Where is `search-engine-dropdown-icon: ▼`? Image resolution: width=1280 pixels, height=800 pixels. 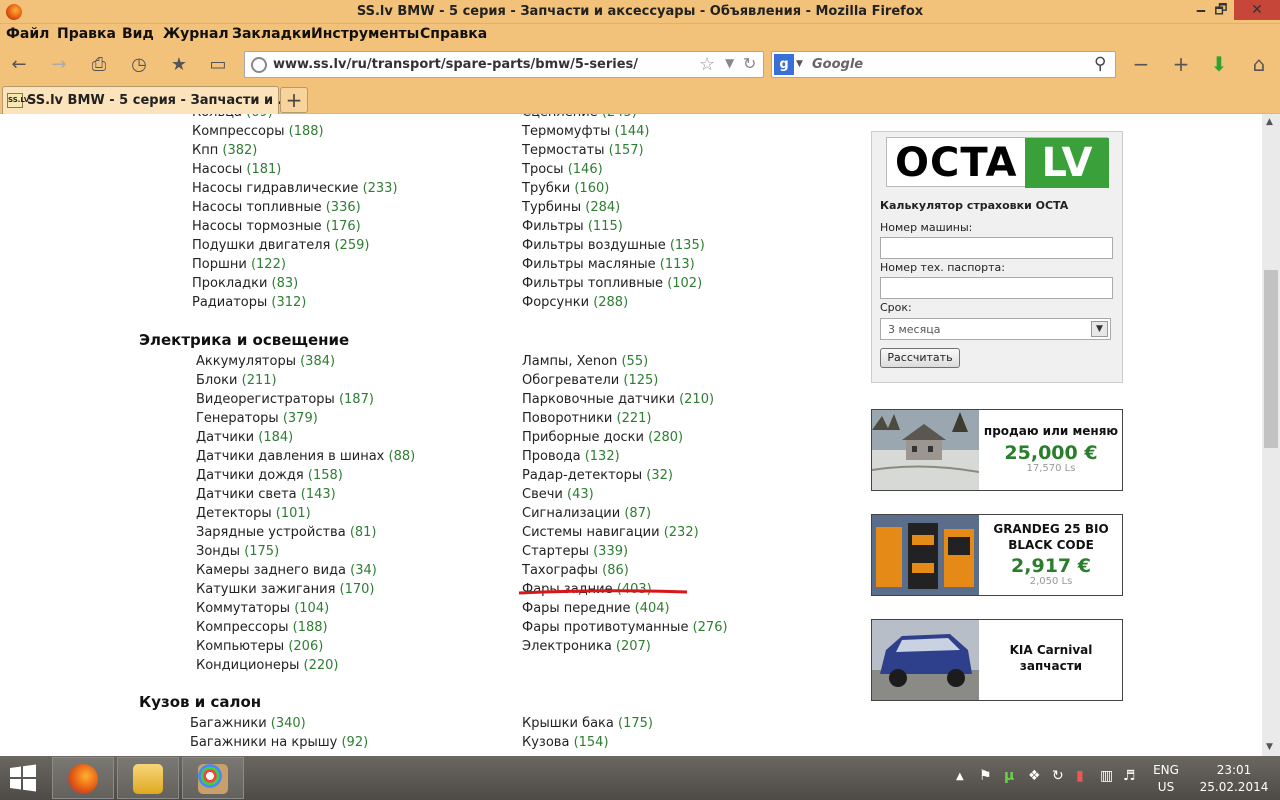 search-engine-dropdown-icon: ▼ is located at coordinates (799, 64).